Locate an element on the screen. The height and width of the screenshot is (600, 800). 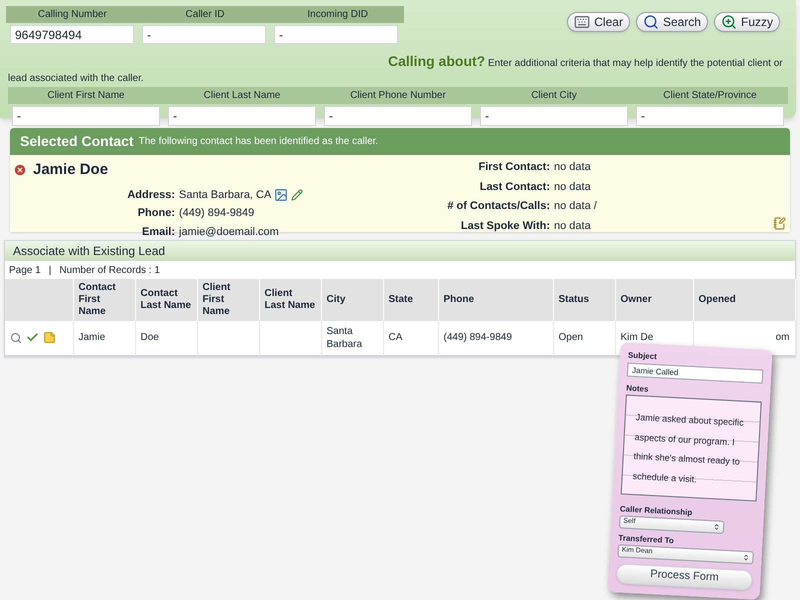
history-label: First Contact: is located at coordinates (514, 167).